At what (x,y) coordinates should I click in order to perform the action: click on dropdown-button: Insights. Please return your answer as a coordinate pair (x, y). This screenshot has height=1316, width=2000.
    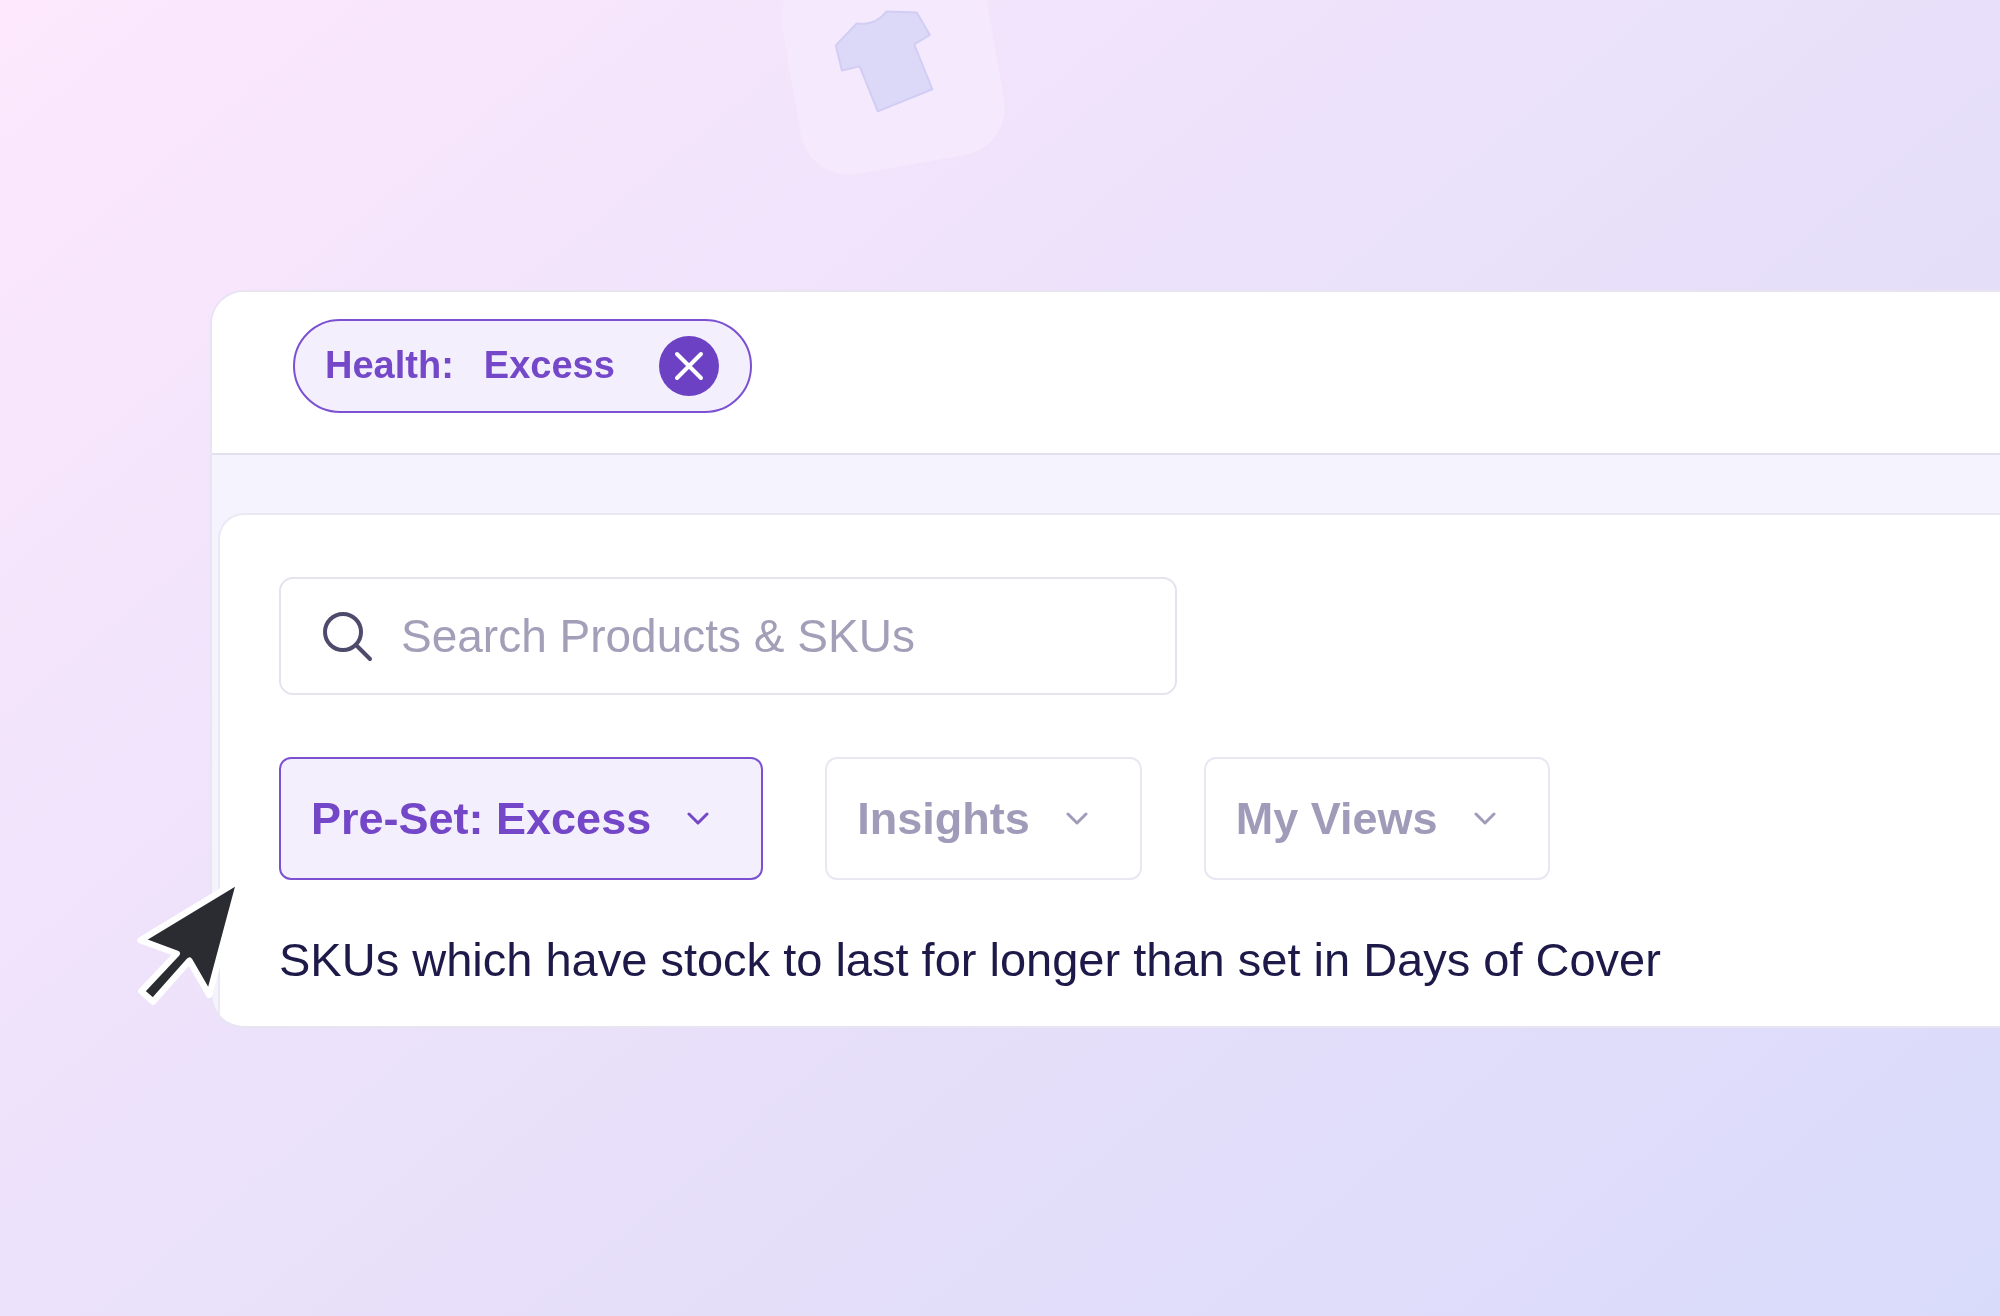
    Looking at the image, I should click on (983, 818).